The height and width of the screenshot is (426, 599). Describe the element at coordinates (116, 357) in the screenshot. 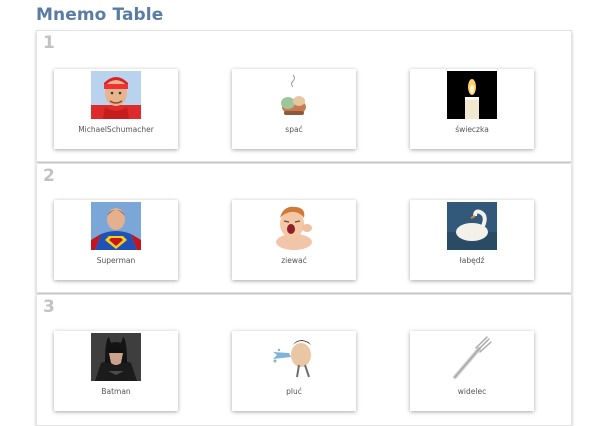

I see `batman-icon` at that location.